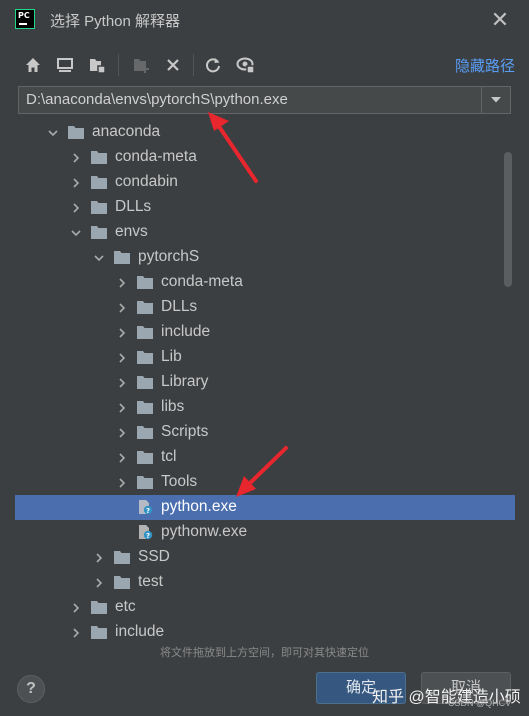  Describe the element at coordinates (171, 356) in the screenshot. I see `tree-item-label: Lib` at that location.